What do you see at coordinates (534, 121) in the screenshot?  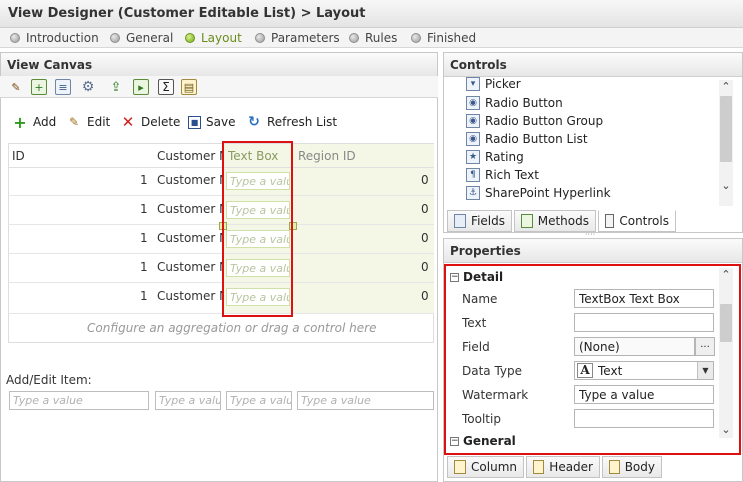 I see `control-item-radio-button-group: ◉ Radio Button Group` at bounding box center [534, 121].